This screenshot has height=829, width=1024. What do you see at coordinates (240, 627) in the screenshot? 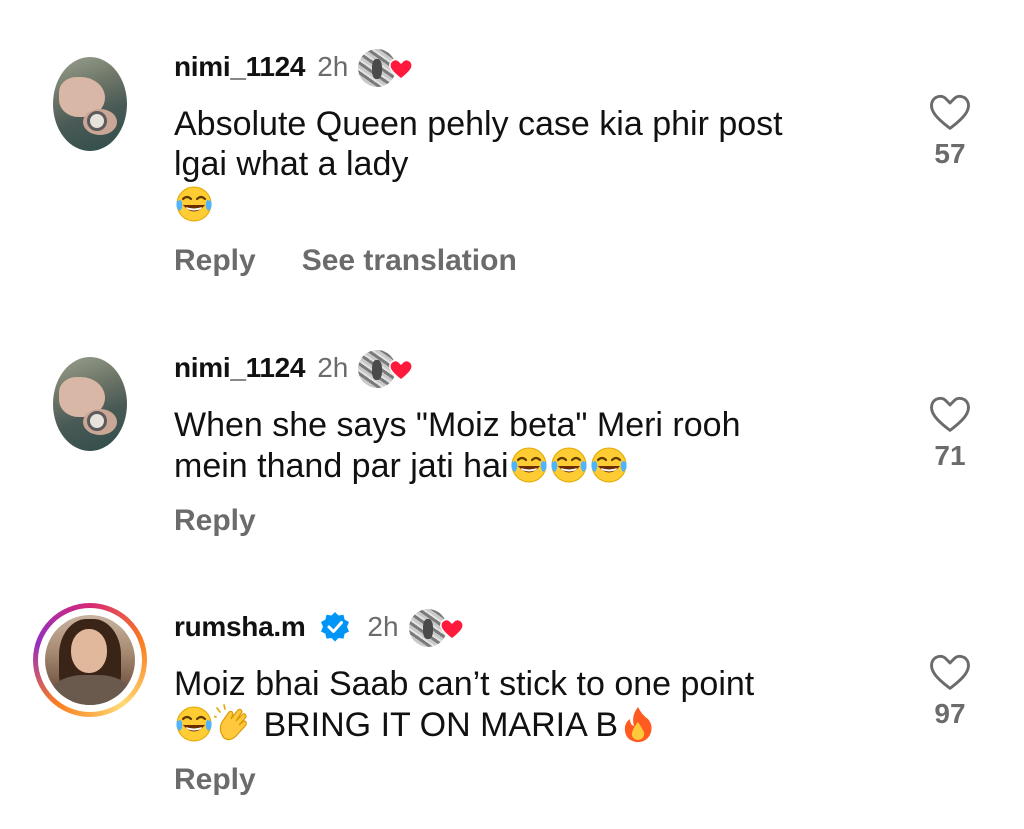
I see `username: rumsha.m` at bounding box center [240, 627].